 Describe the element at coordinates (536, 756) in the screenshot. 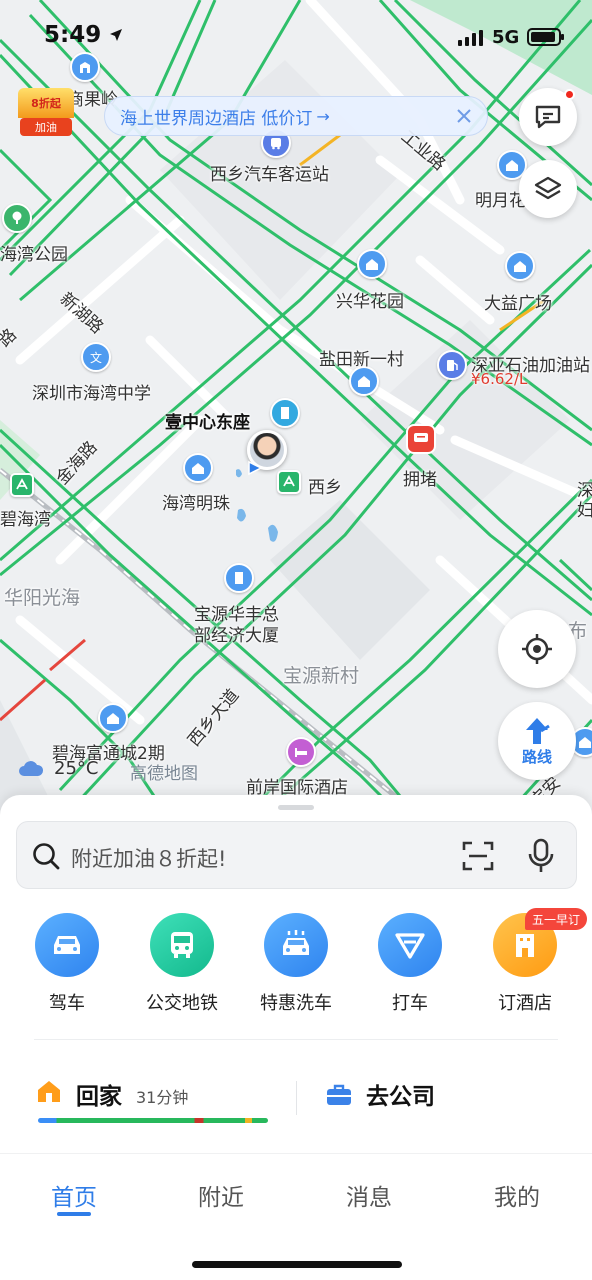

I see `route-label: 路线` at that location.